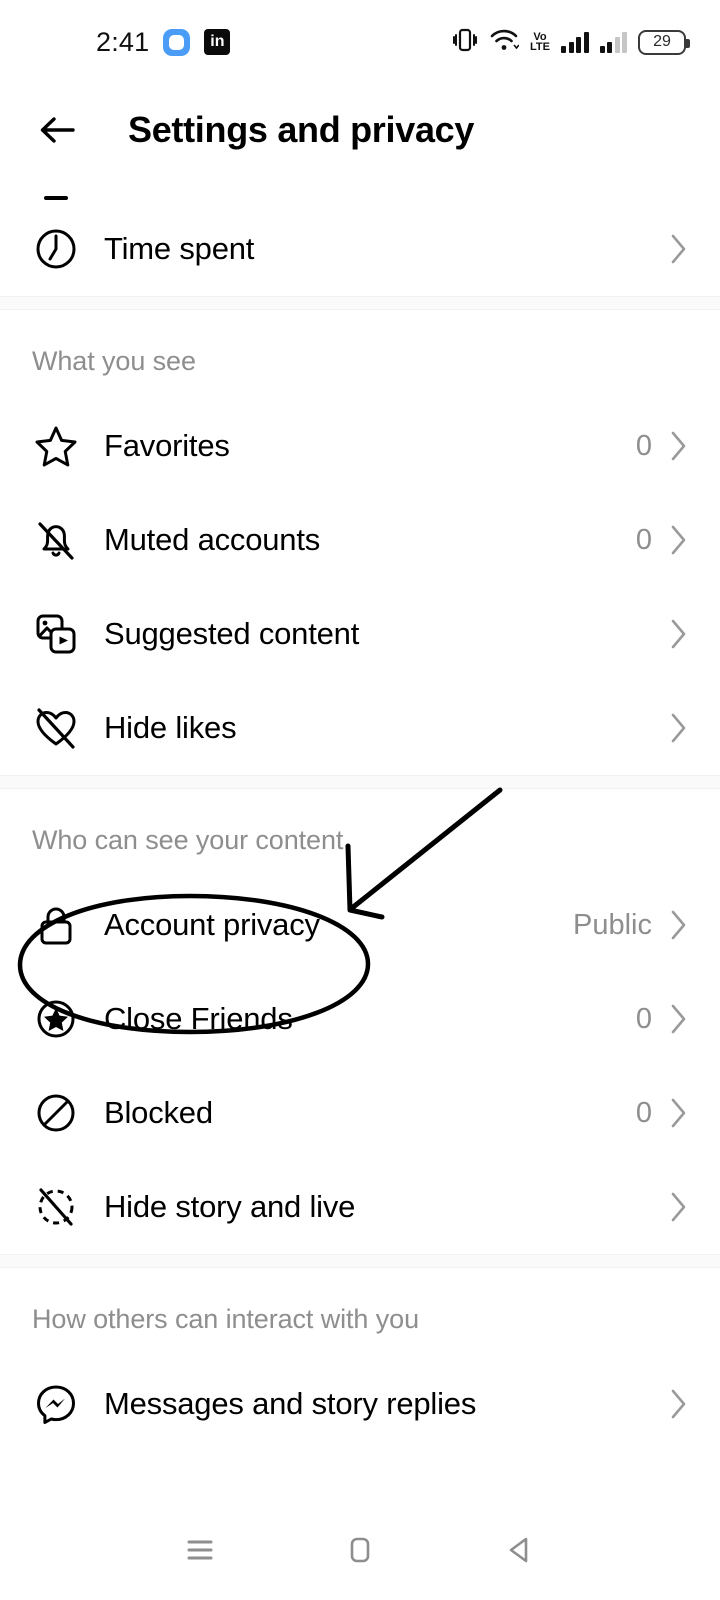 This screenshot has width=720, height=1600. I want to click on list-item-value: Public, so click(612, 924).